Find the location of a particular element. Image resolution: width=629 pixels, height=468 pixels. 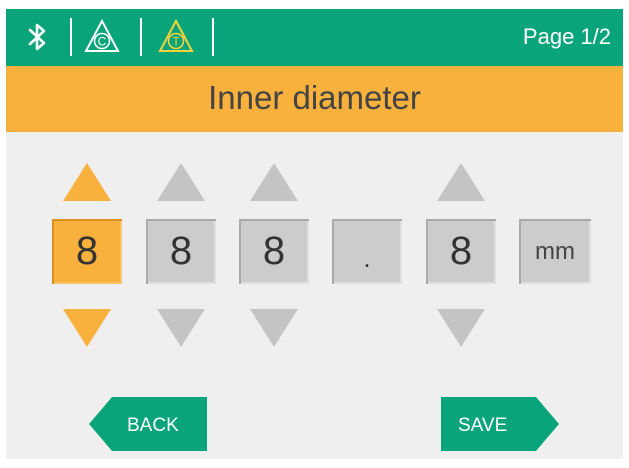

digit-4-box: 8 is located at coordinates (461, 251).